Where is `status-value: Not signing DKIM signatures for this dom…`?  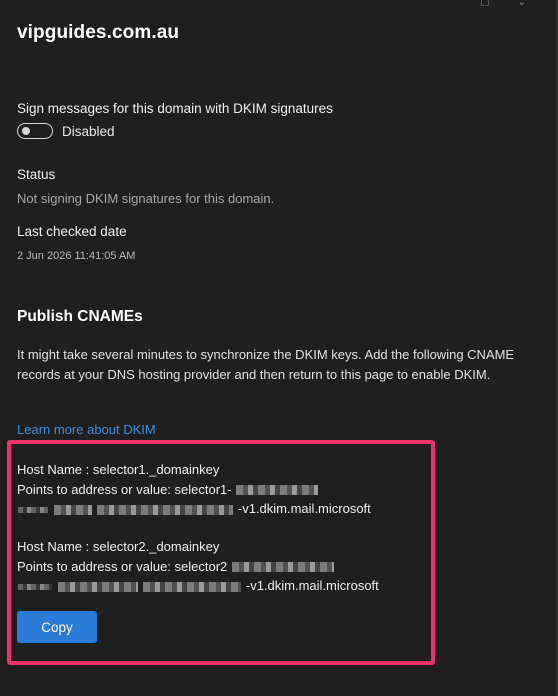 status-value: Not signing DKIM signatures for this dom… is located at coordinates (146, 198).